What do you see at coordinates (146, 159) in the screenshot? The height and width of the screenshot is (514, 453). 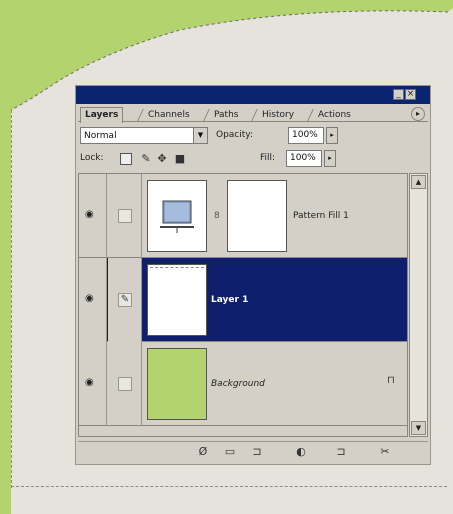 I see `lock-image-icon: ✎` at bounding box center [146, 159].